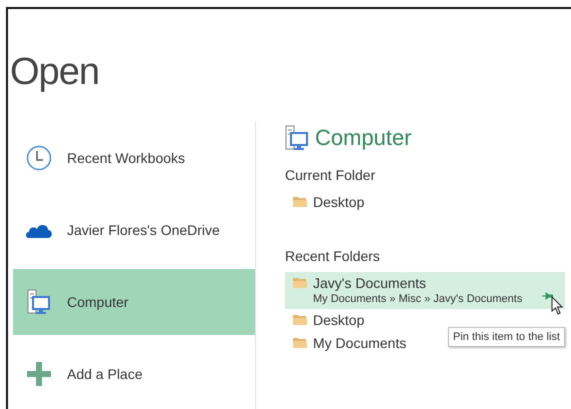 The height and width of the screenshot is (409, 571). I want to click on page-title: Open, so click(54, 72).